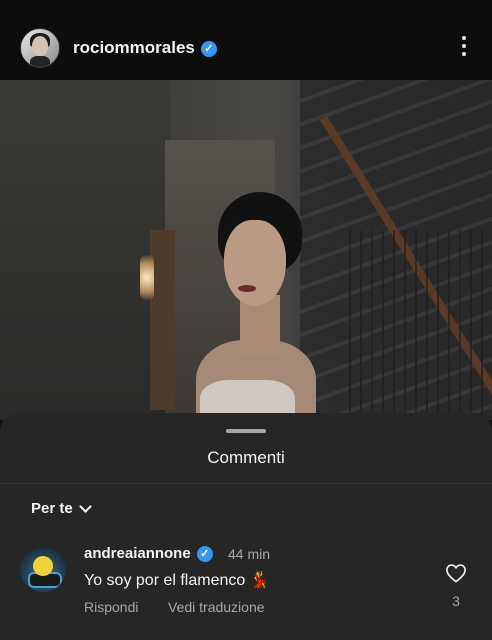 This screenshot has width=492, height=640. What do you see at coordinates (246, 40) in the screenshot?
I see `post-header: rociommorales ✓` at bounding box center [246, 40].